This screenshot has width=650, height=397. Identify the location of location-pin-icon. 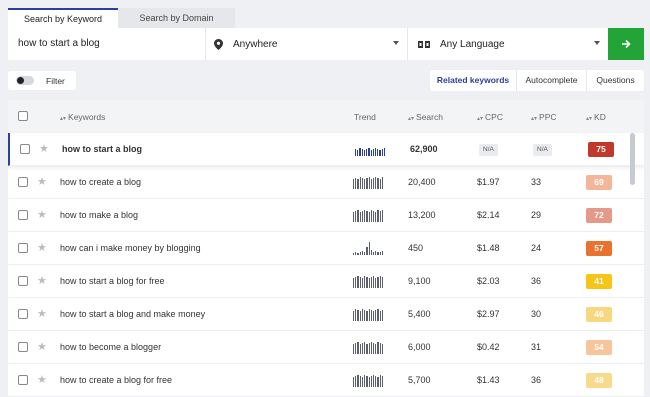
(218, 44).